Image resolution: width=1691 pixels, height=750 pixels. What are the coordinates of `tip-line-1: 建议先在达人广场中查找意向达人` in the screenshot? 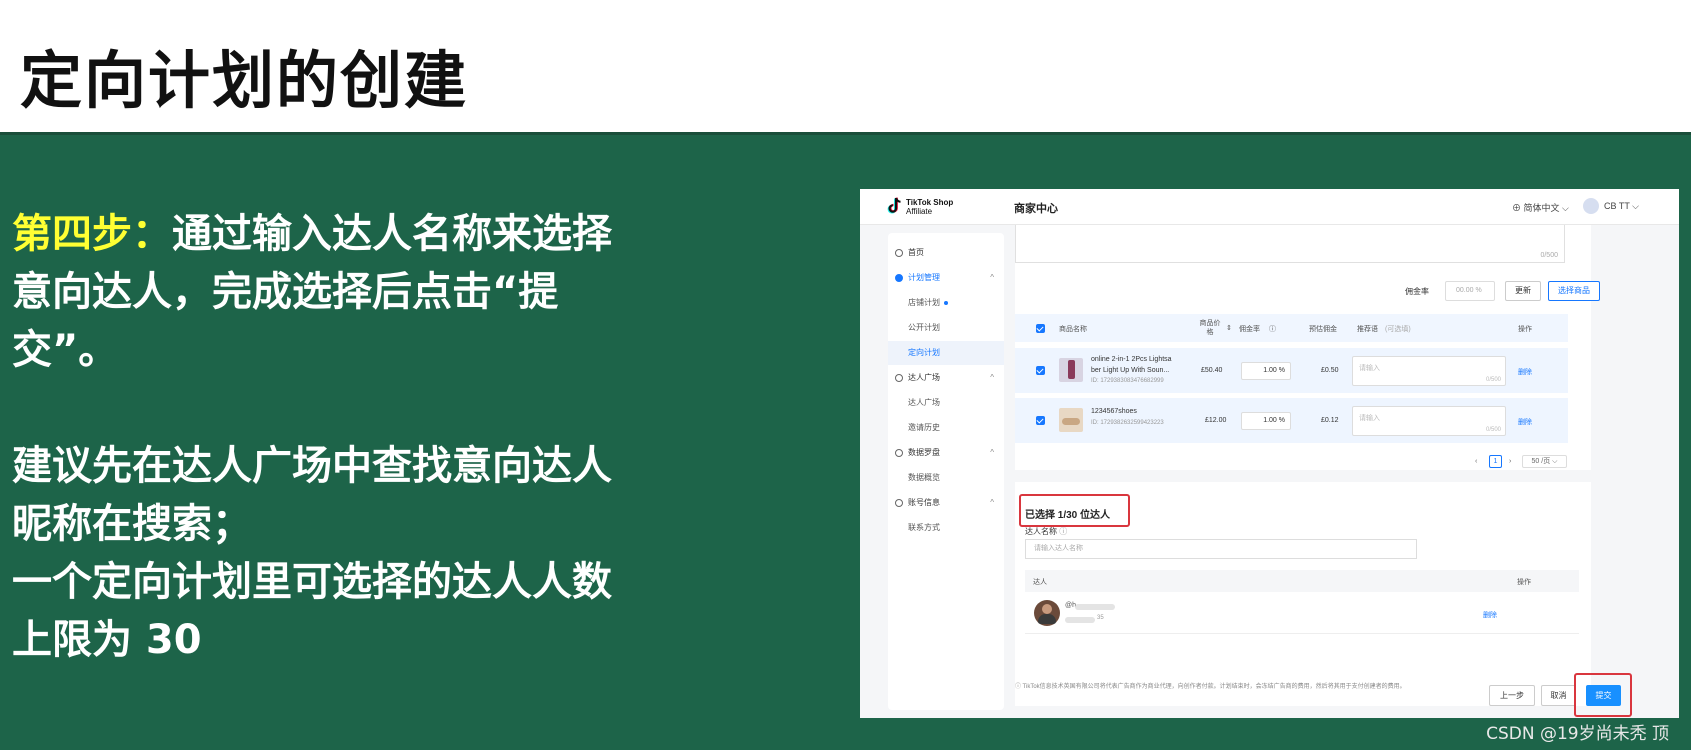 It's located at (312, 466).